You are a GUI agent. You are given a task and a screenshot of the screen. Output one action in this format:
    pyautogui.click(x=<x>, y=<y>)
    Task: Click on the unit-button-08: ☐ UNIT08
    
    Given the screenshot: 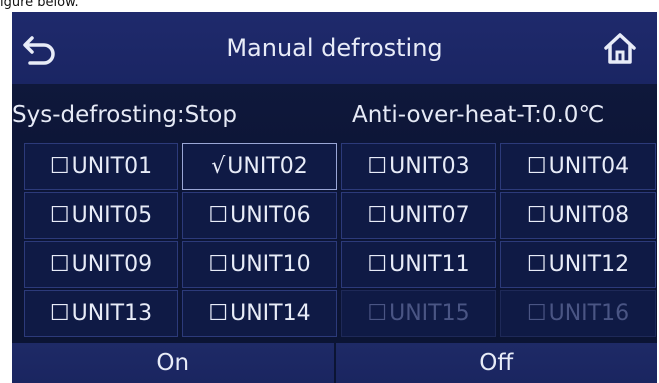 What is the action you would take?
    pyautogui.click(x=578, y=215)
    